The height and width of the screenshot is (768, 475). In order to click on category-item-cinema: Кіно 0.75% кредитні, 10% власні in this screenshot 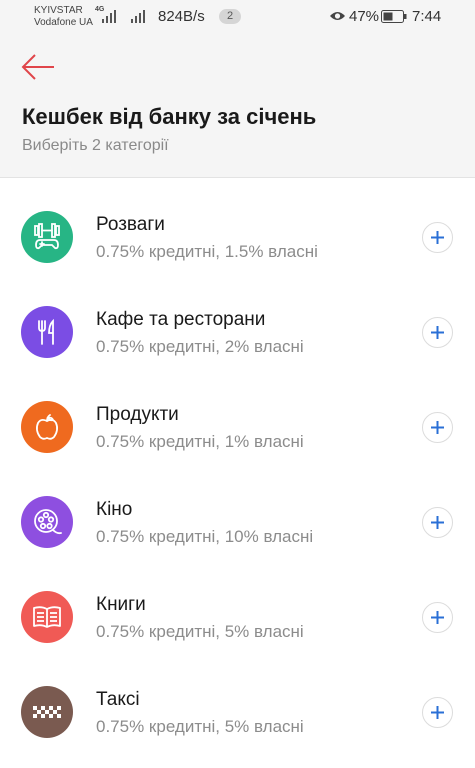, I will do `click(237, 511)`.